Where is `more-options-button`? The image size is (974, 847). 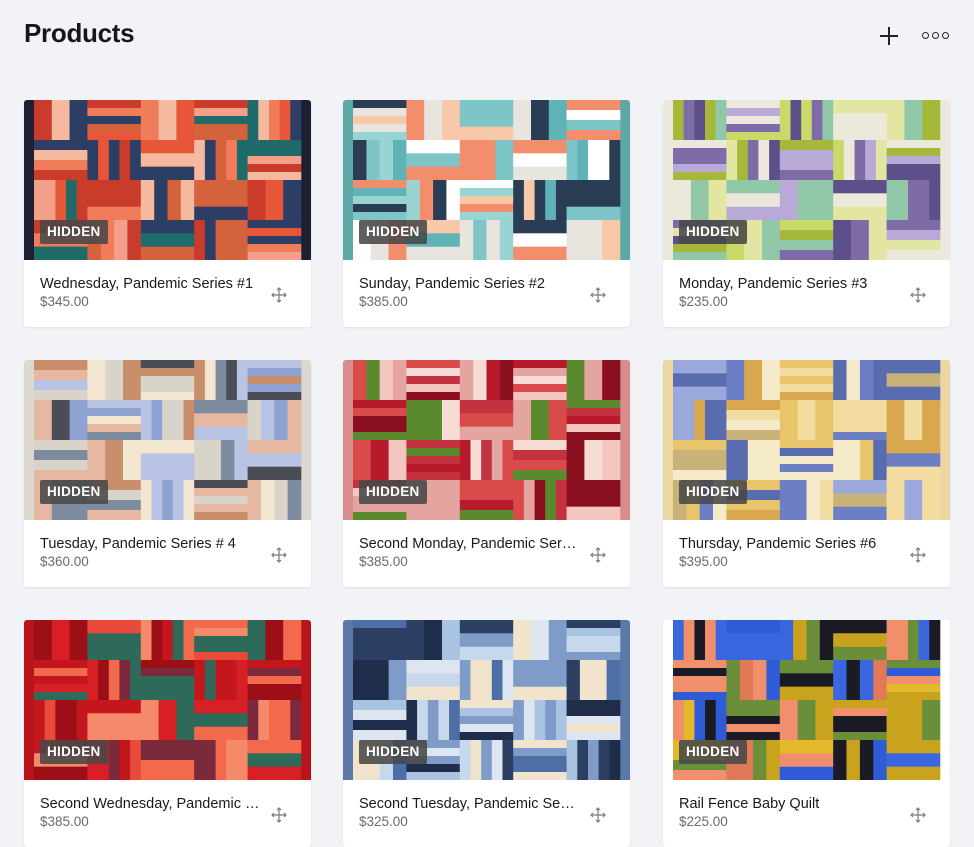 more-options-button is located at coordinates (936, 36).